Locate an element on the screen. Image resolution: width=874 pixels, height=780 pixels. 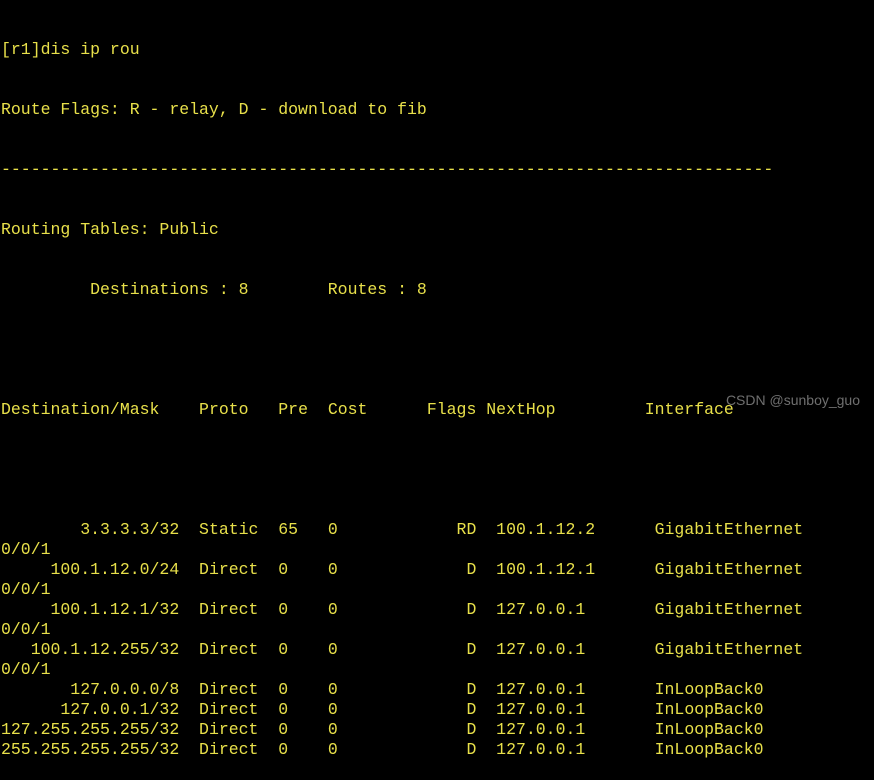
route-destination: 100.1.12.255/32 is located at coordinates (90, 649).